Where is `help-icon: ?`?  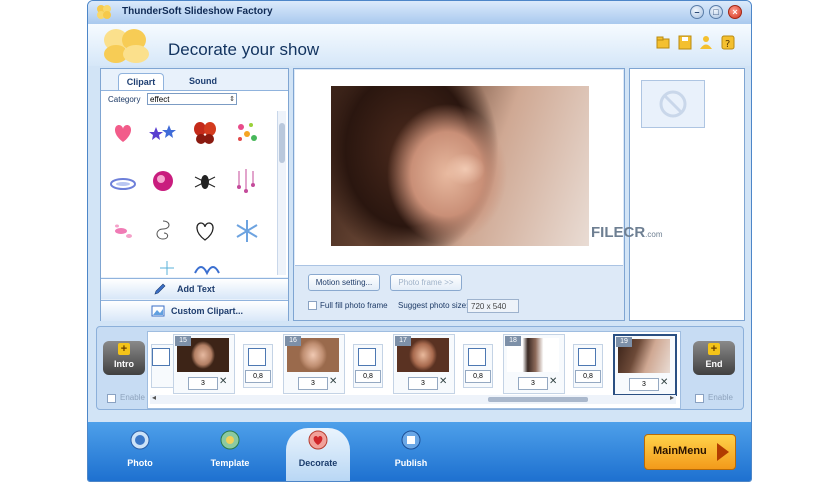
help-icon: ? is located at coordinates (728, 42).